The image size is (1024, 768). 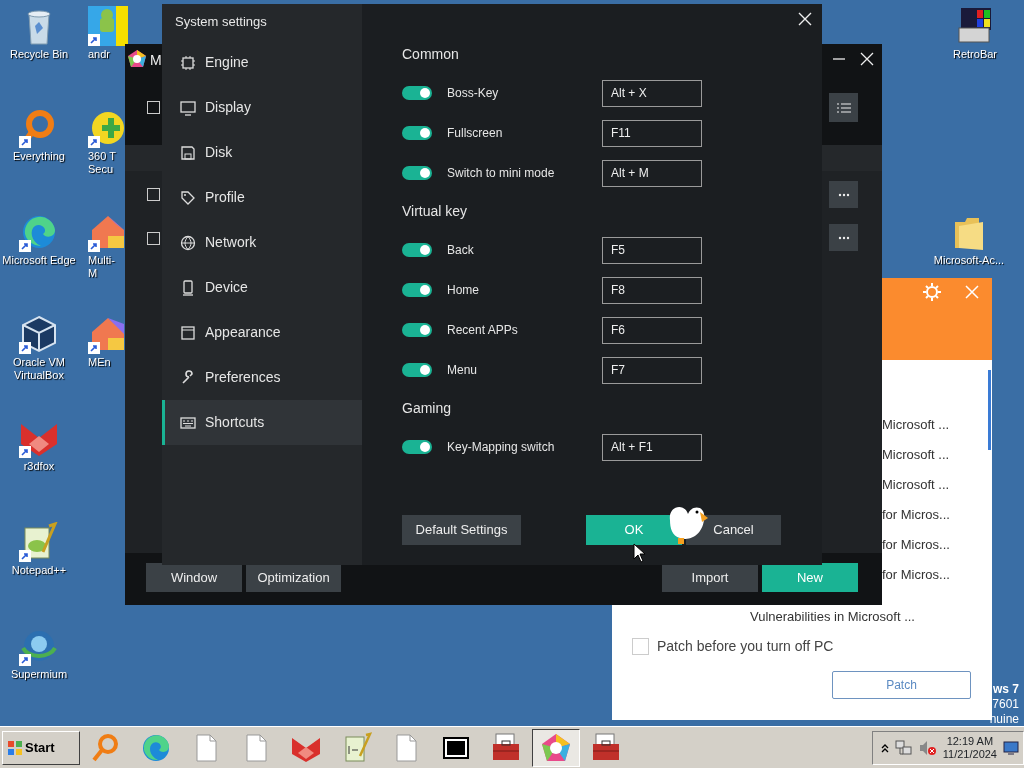 What do you see at coordinates (461, 530) in the screenshot?
I see `dialog-button: Default Settings` at bounding box center [461, 530].